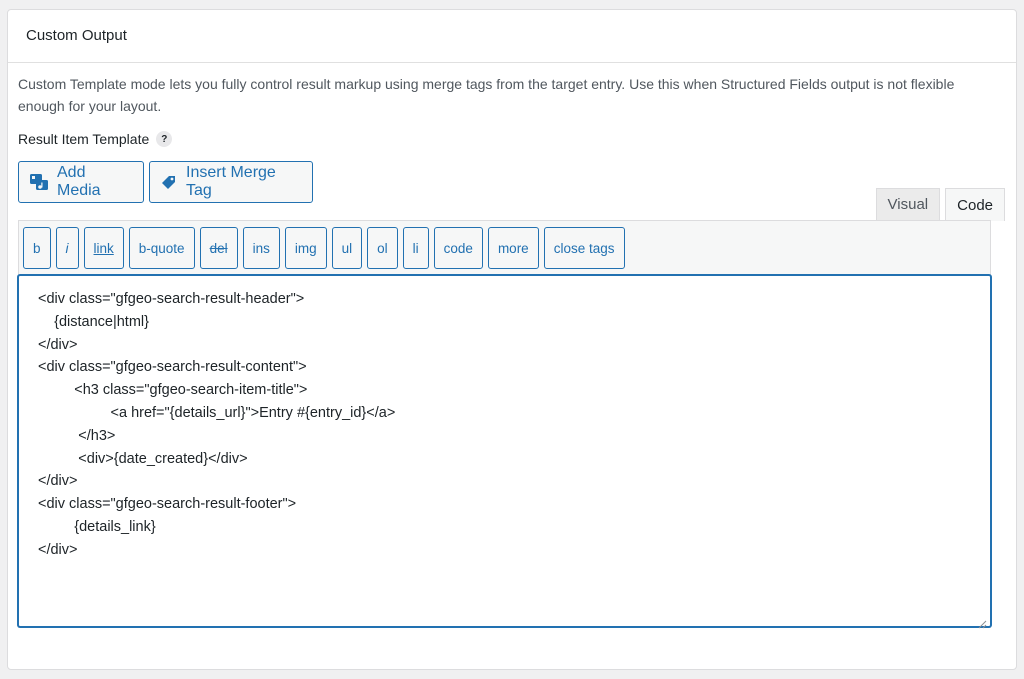 Image resolution: width=1024 pixels, height=679 pixels. Describe the element at coordinates (167, 504) in the screenshot. I see `code-line: <div class="gfgeo-search-result-footer">` at that location.